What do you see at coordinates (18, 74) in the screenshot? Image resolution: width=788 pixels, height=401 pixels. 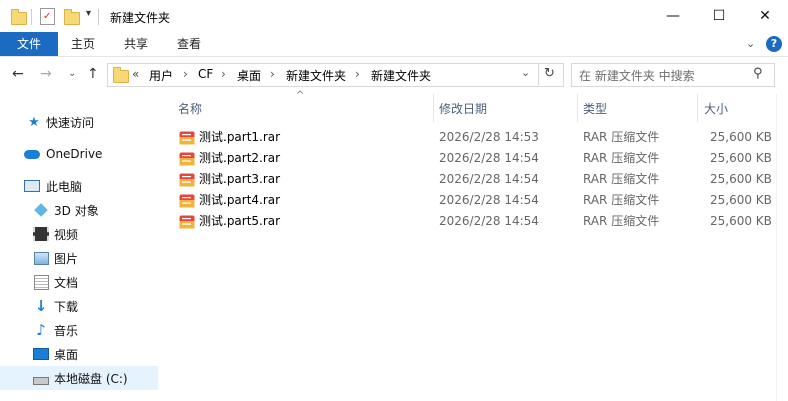 I see `back-arrow-icon: ←` at bounding box center [18, 74].